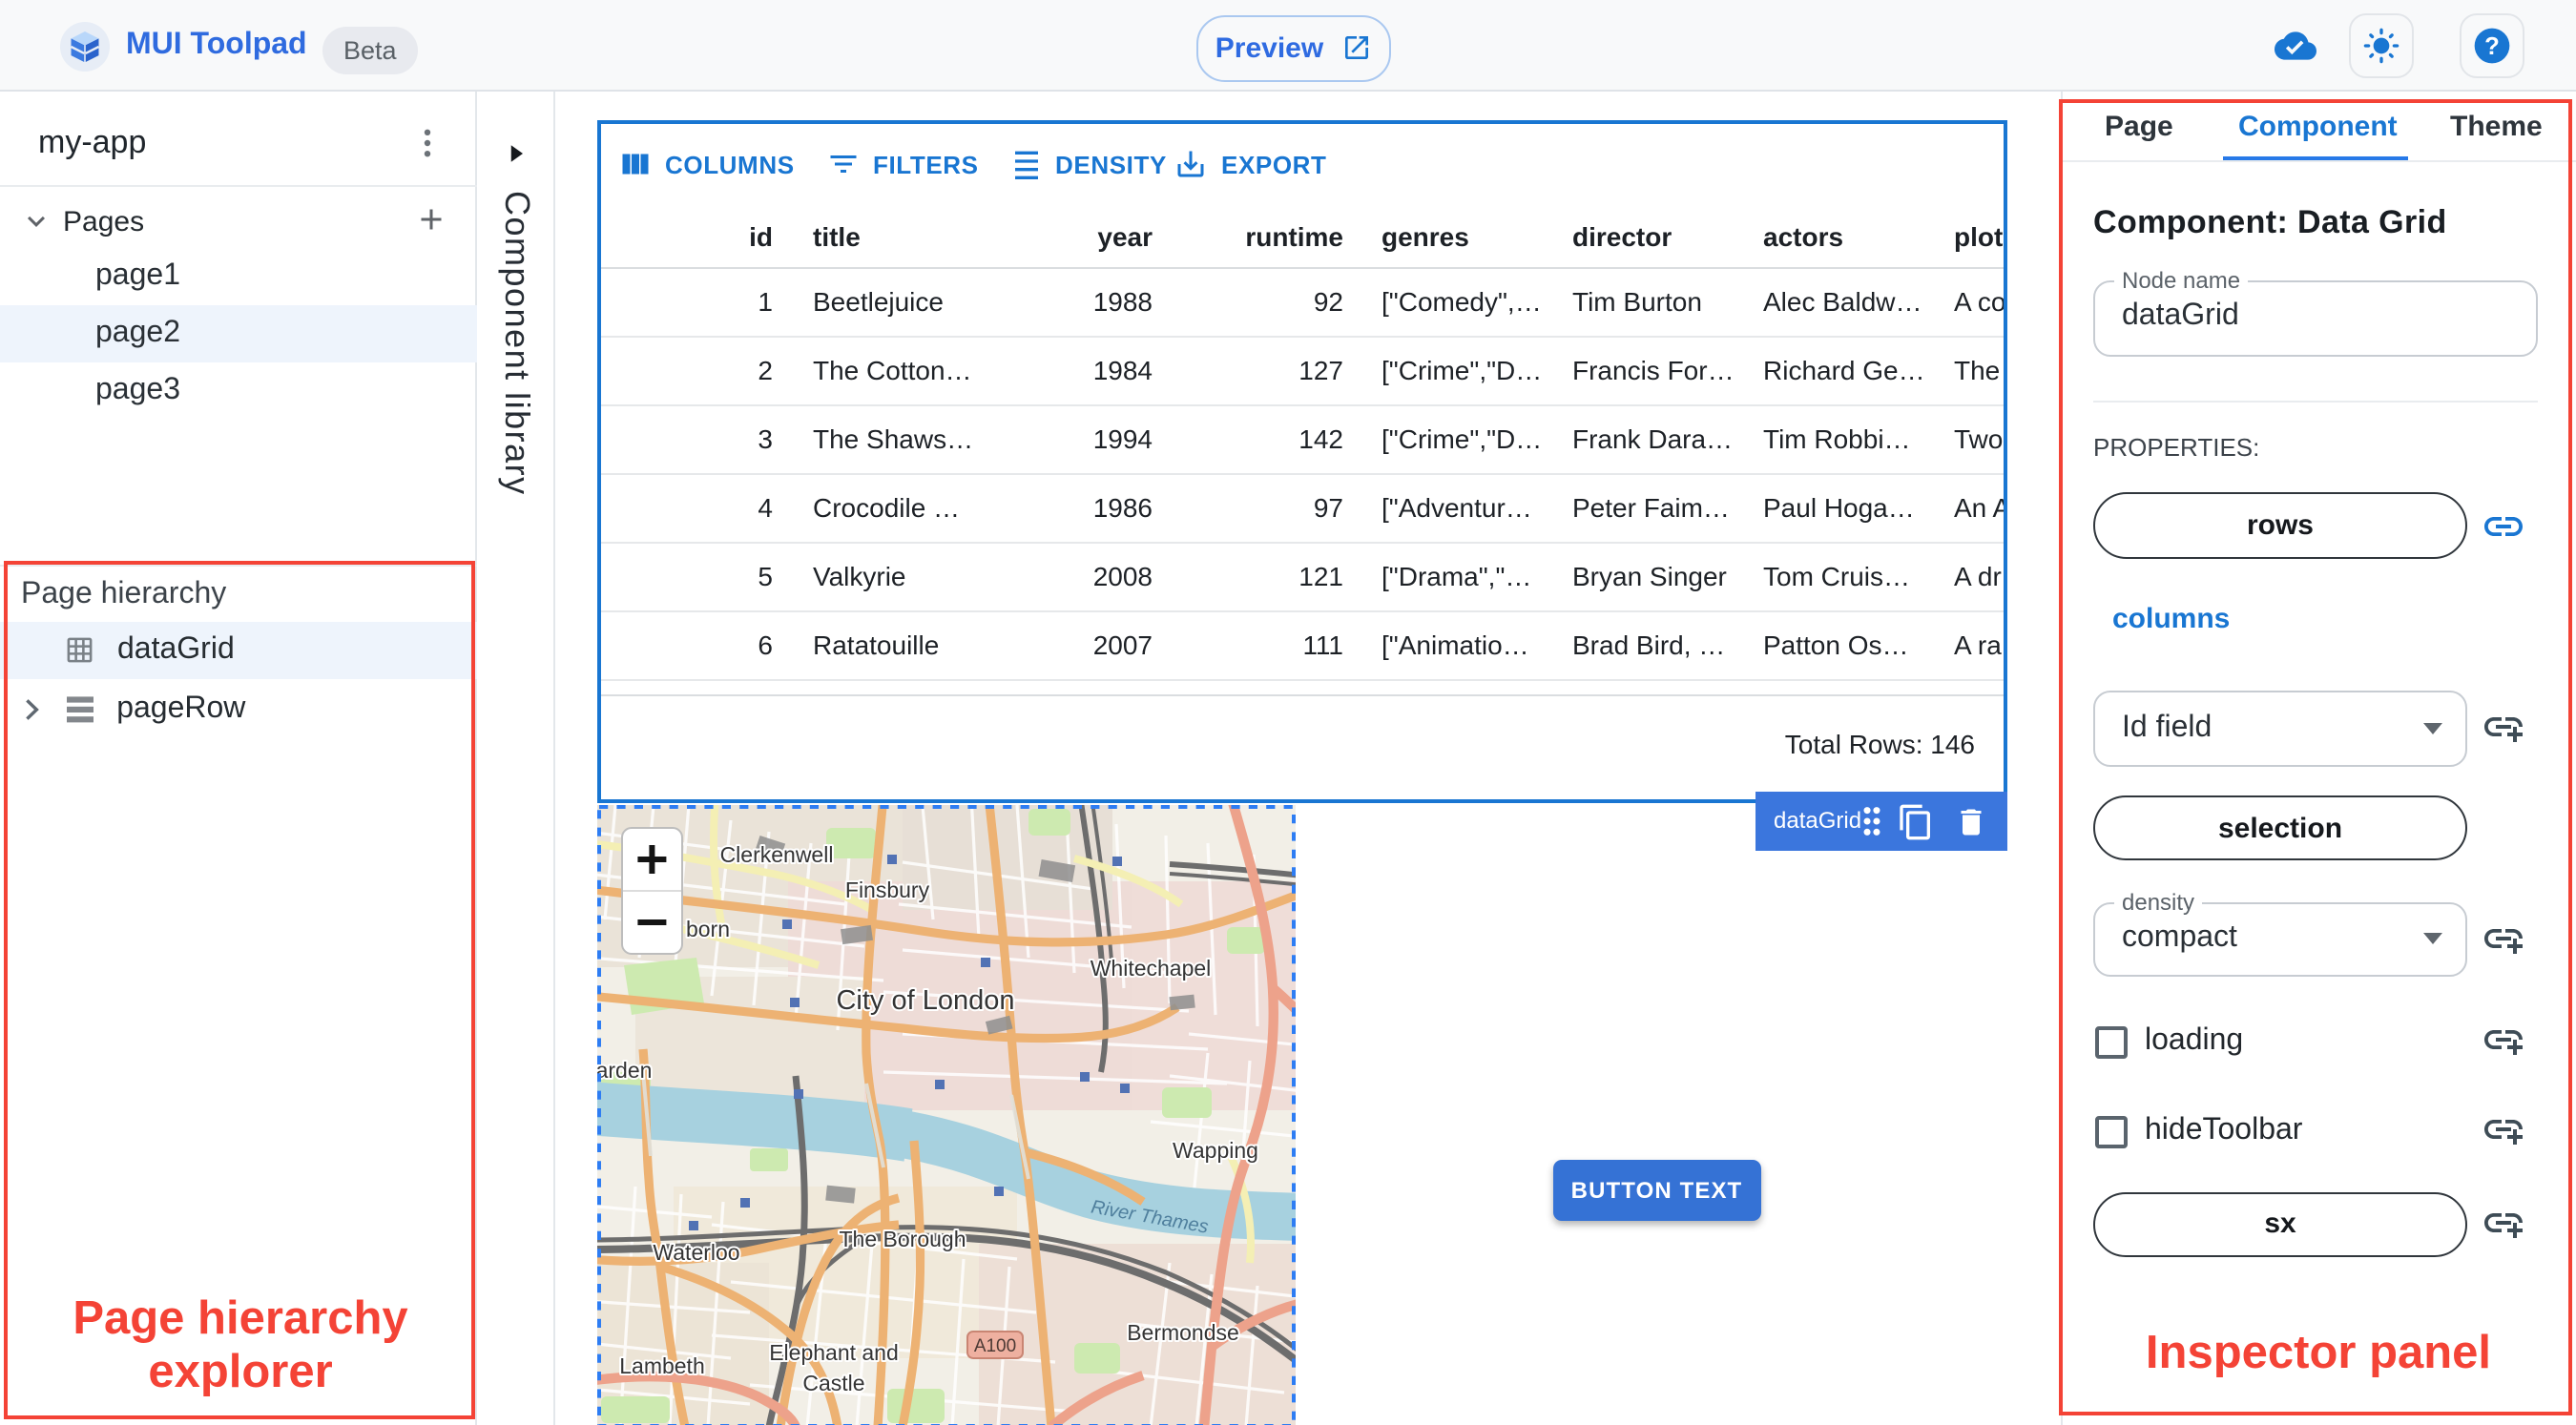  What do you see at coordinates (1215, 1149) in the screenshot?
I see `svg-text: Wapping` at bounding box center [1215, 1149].